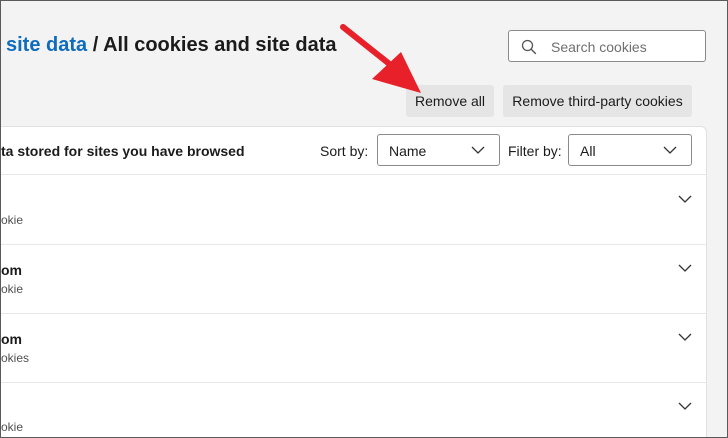  I want to click on filter-label: Filter by:, so click(535, 151).